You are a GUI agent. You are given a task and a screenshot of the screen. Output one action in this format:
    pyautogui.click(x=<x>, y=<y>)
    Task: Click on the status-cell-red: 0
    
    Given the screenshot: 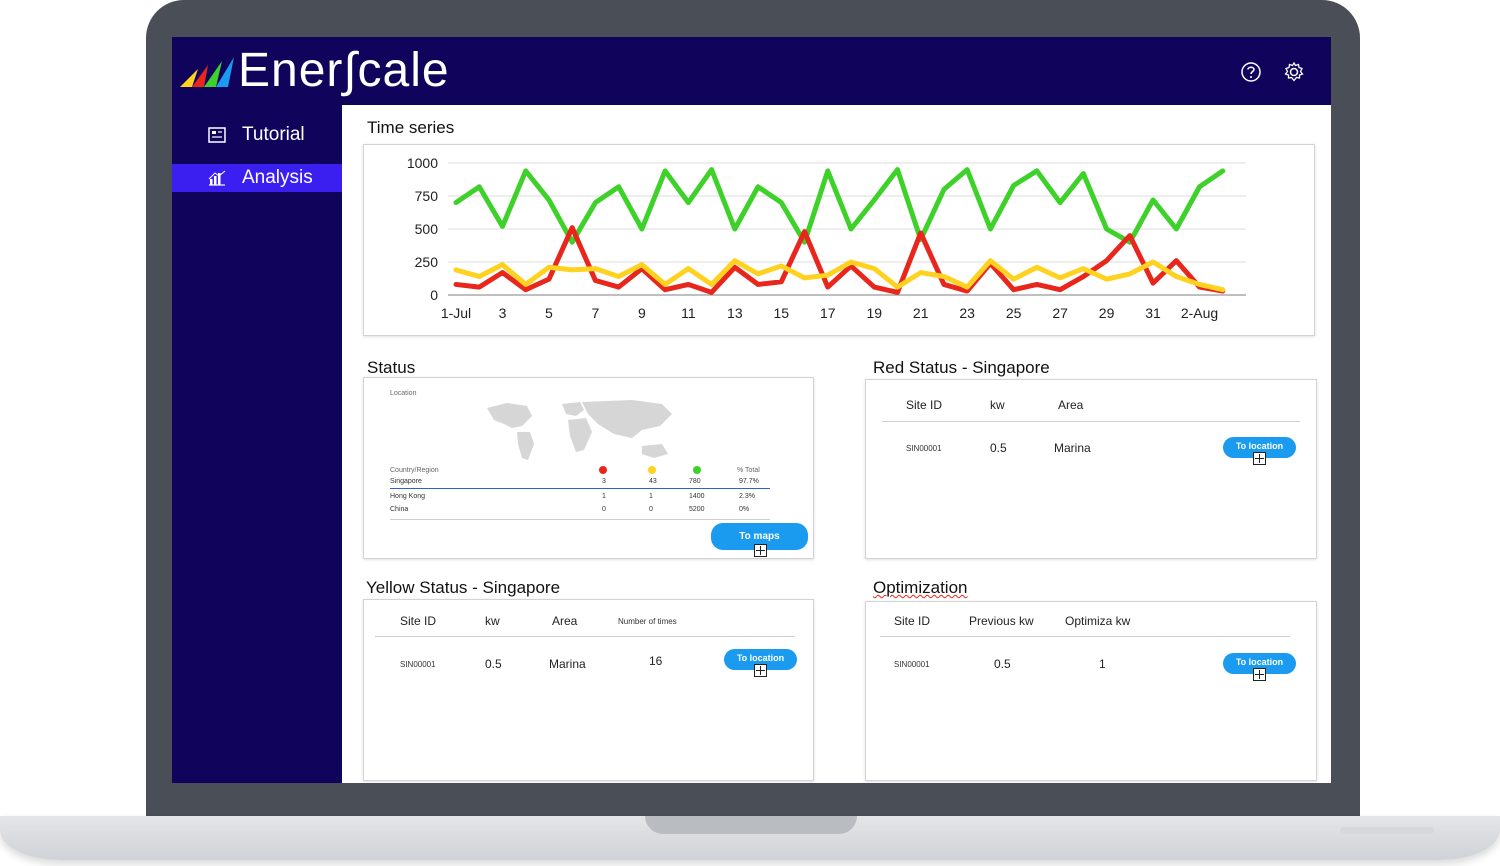 What is the action you would take?
    pyautogui.click(x=604, y=509)
    